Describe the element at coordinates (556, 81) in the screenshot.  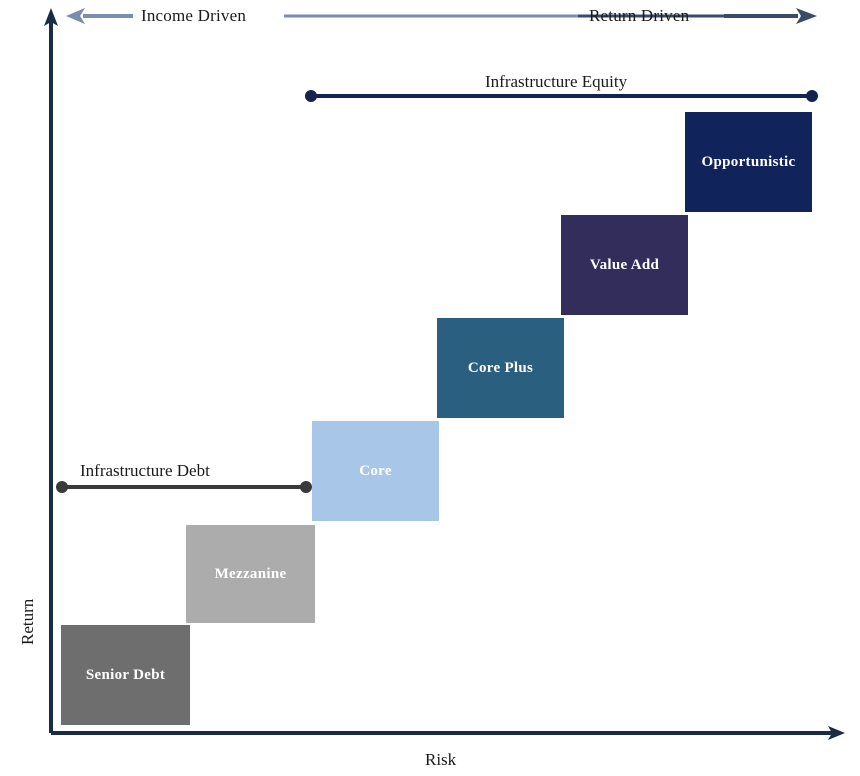
I see `infrastructure-equity-label: Infrastructure Equity` at that location.